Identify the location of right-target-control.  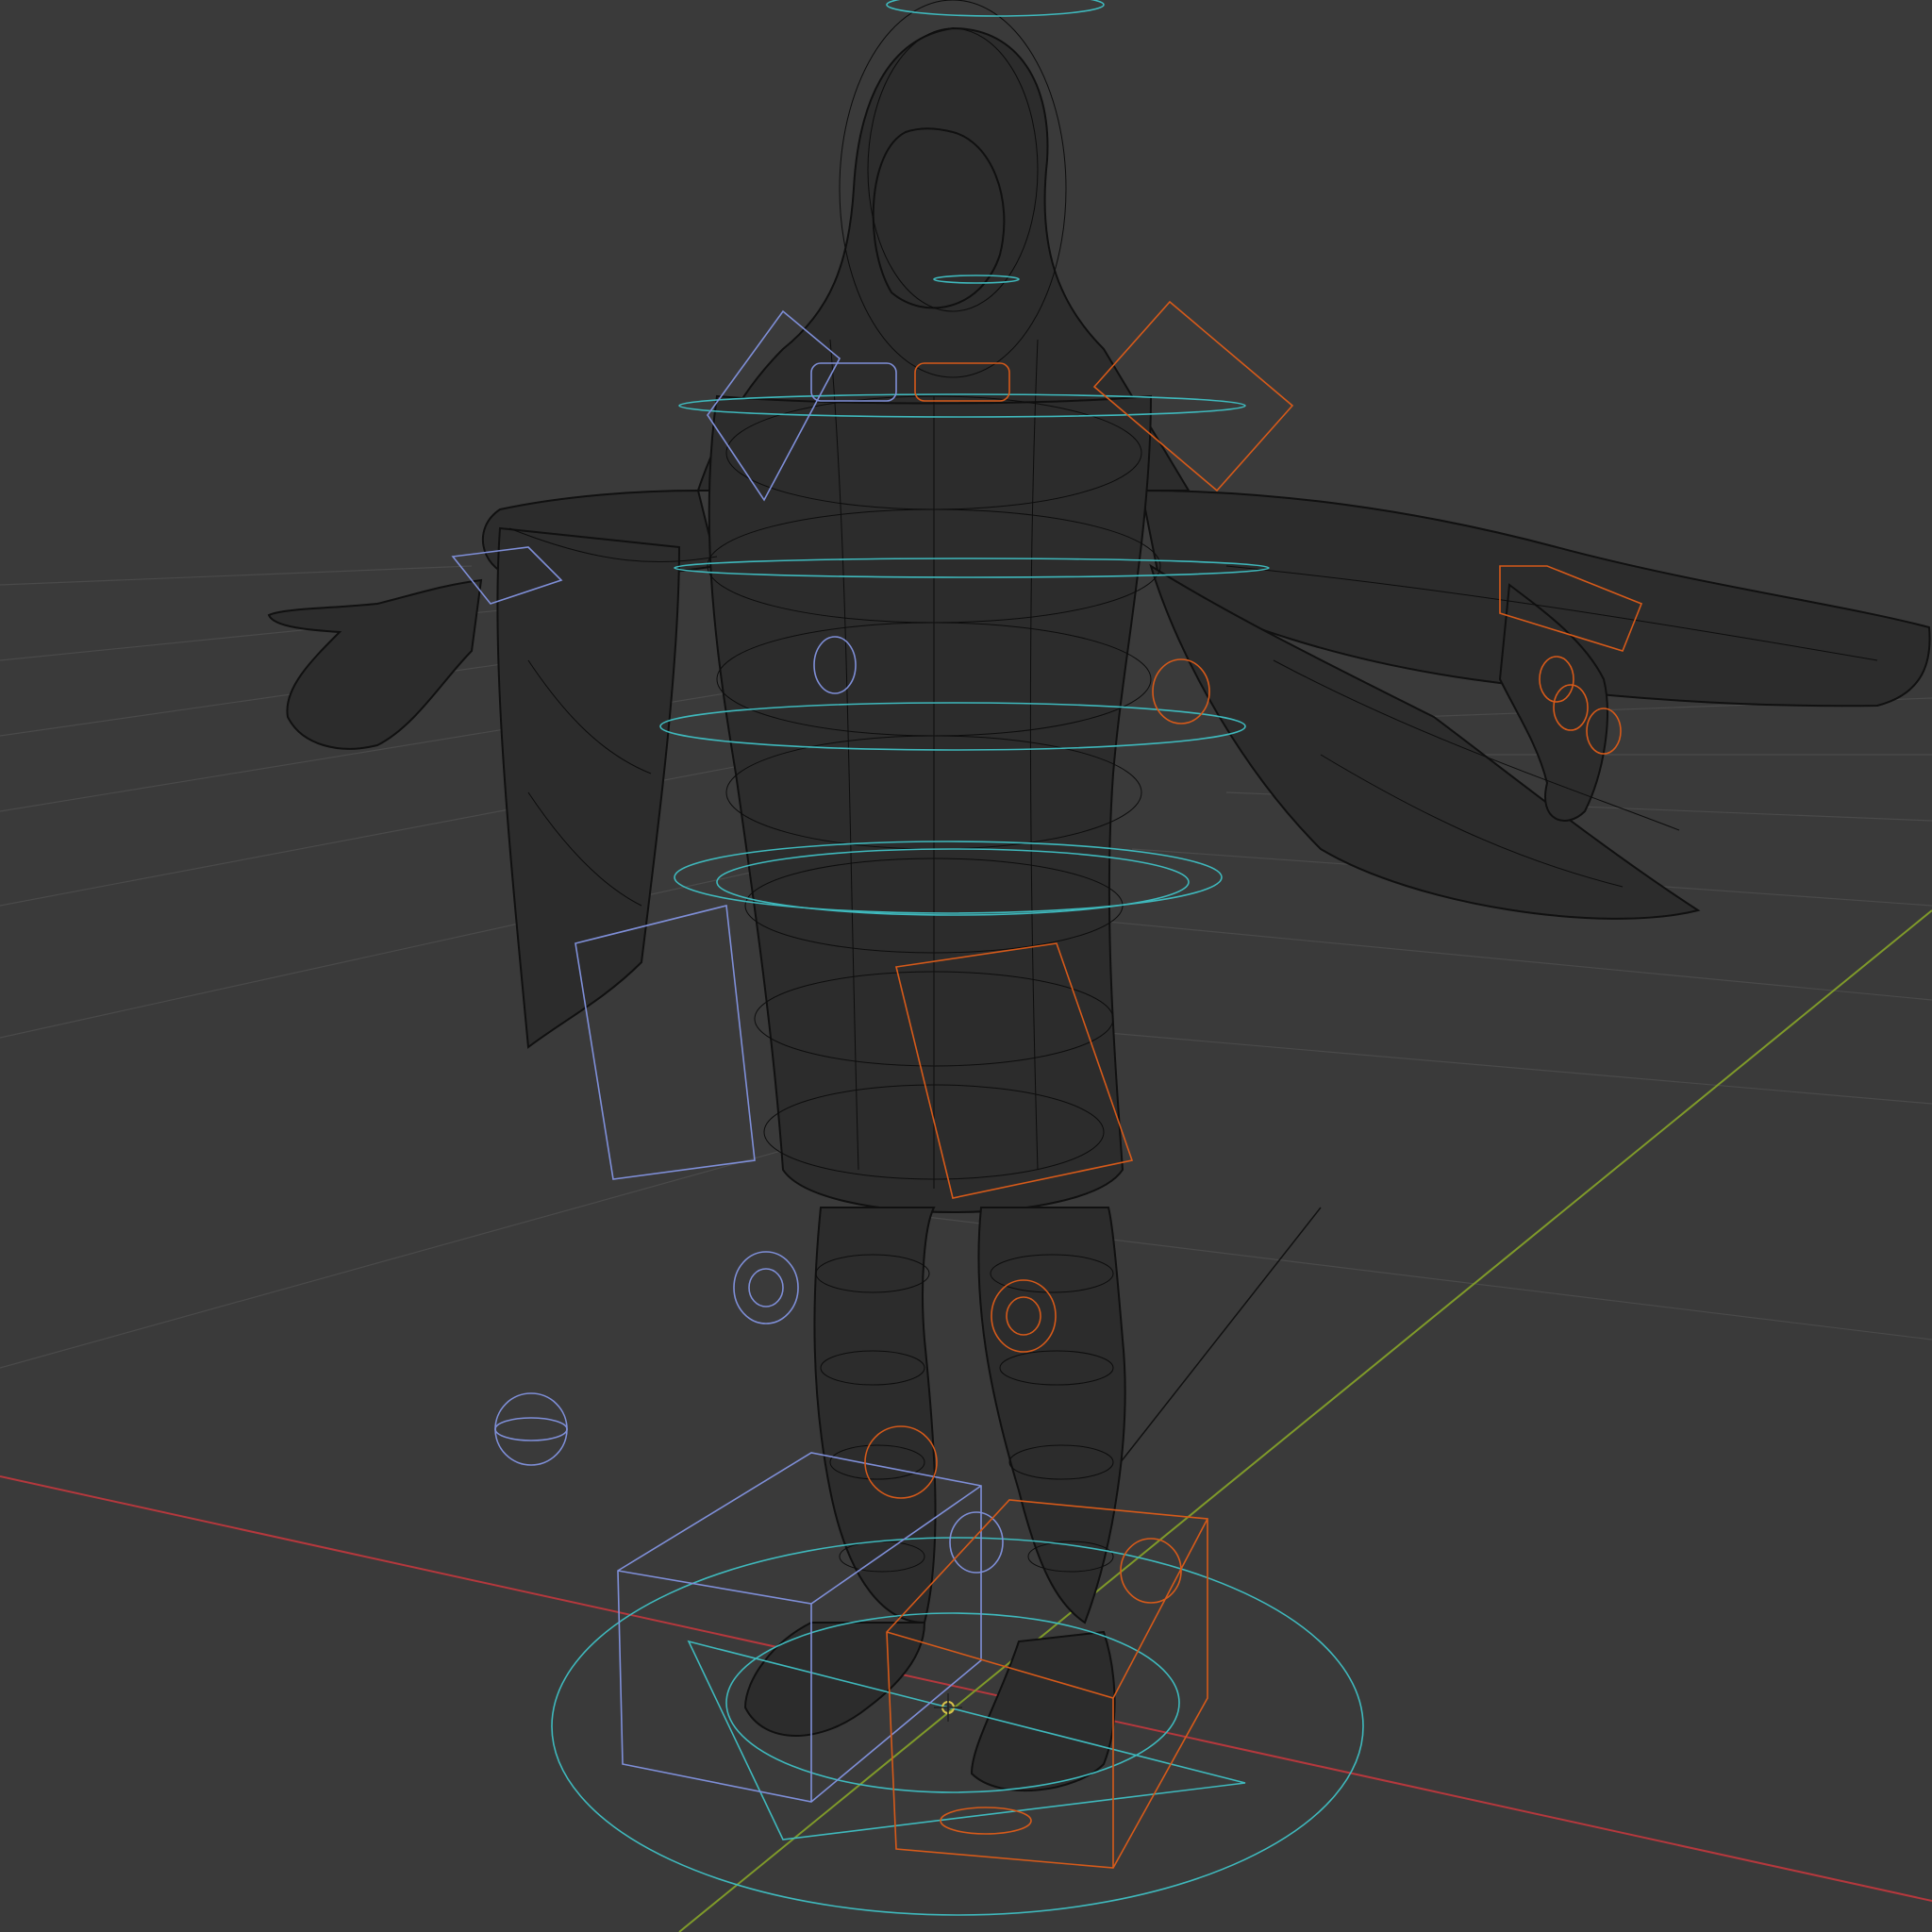
(531, 1429).